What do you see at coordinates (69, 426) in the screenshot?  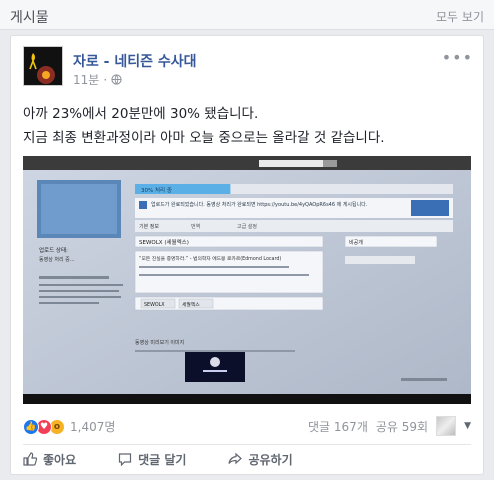 I see `reactions-summary: 👍 ♥ o 1,407명` at bounding box center [69, 426].